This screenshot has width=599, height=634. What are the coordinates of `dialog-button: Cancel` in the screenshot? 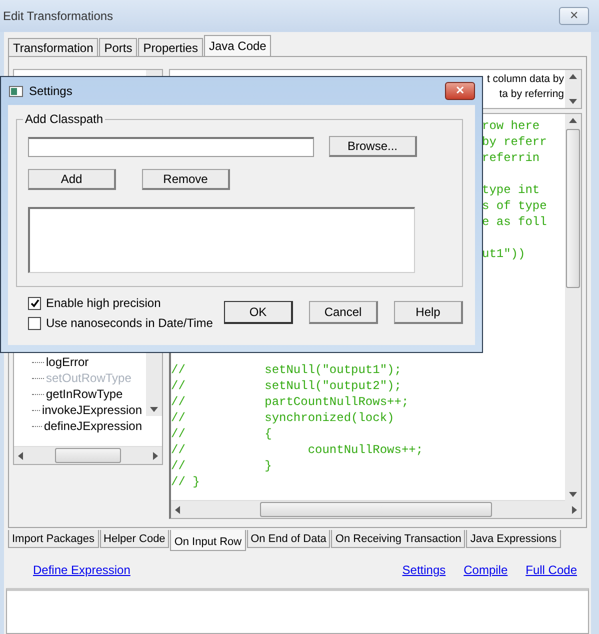 It's located at (343, 312).